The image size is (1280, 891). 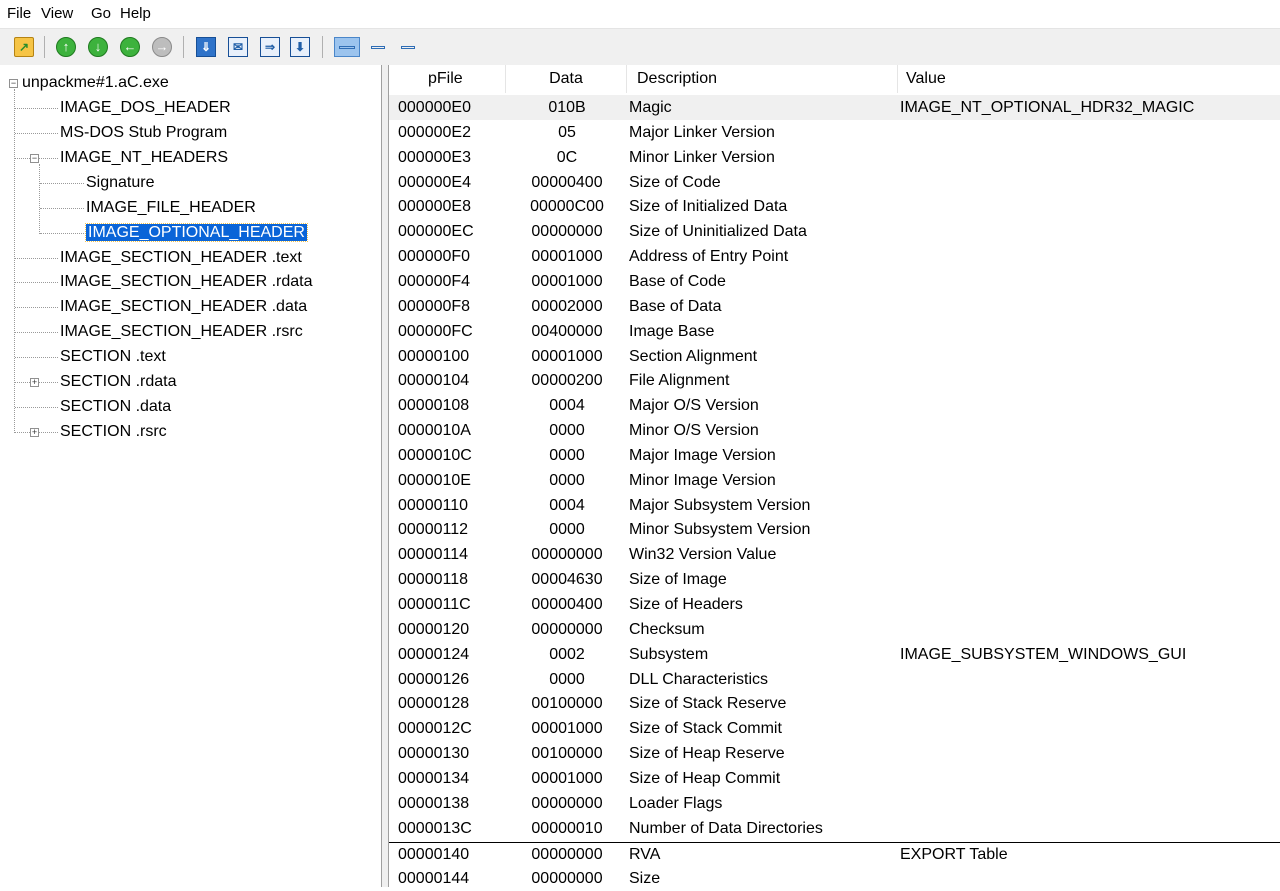 What do you see at coordinates (834, 728) in the screenshot?
I see `table-row: 0000012C 00001000 Size of Stack Commit` at bounding box center [834, 728].